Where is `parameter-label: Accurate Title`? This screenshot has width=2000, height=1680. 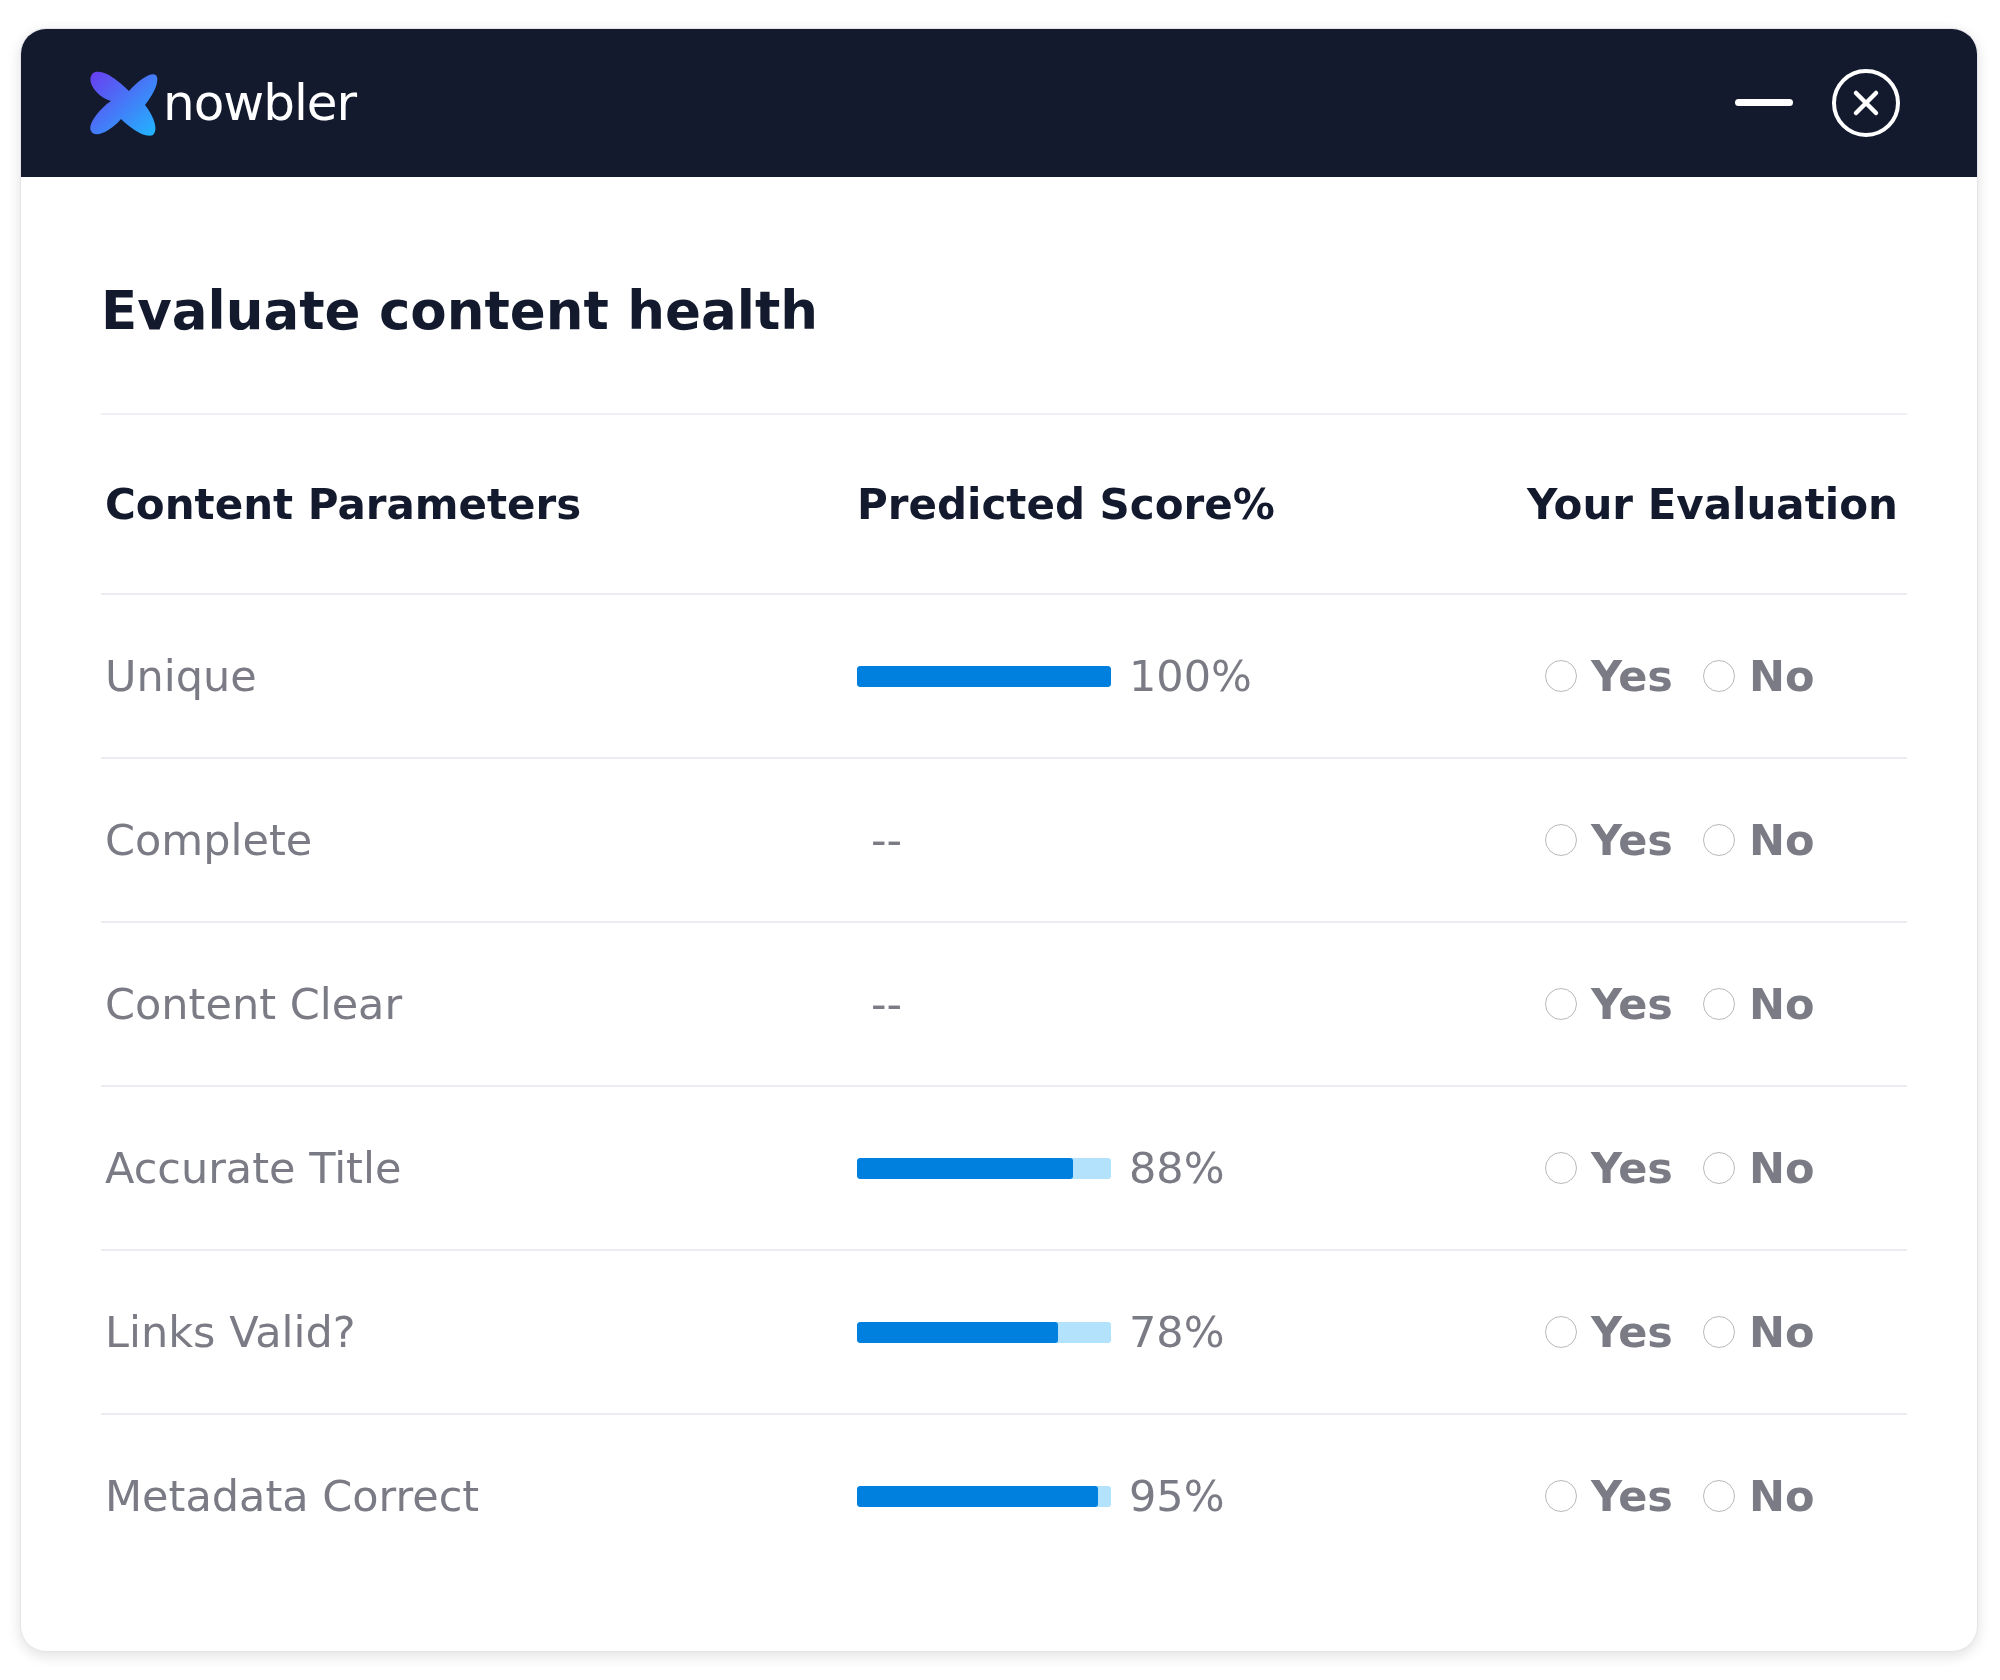
parameter-label: Accurate Title is located at coordinates (254, 1168).